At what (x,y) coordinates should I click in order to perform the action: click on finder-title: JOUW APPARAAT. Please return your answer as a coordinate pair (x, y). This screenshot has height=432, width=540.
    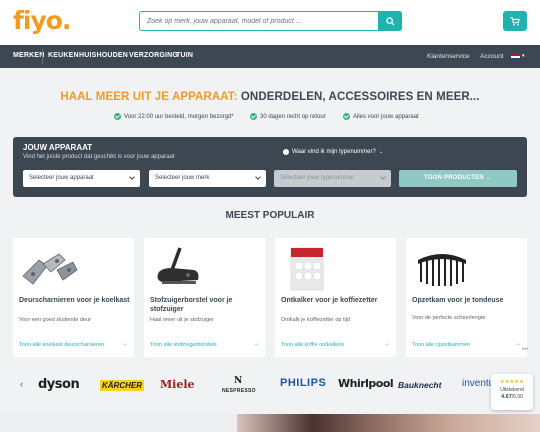
    Looking at the image, I should click on (58, 147).